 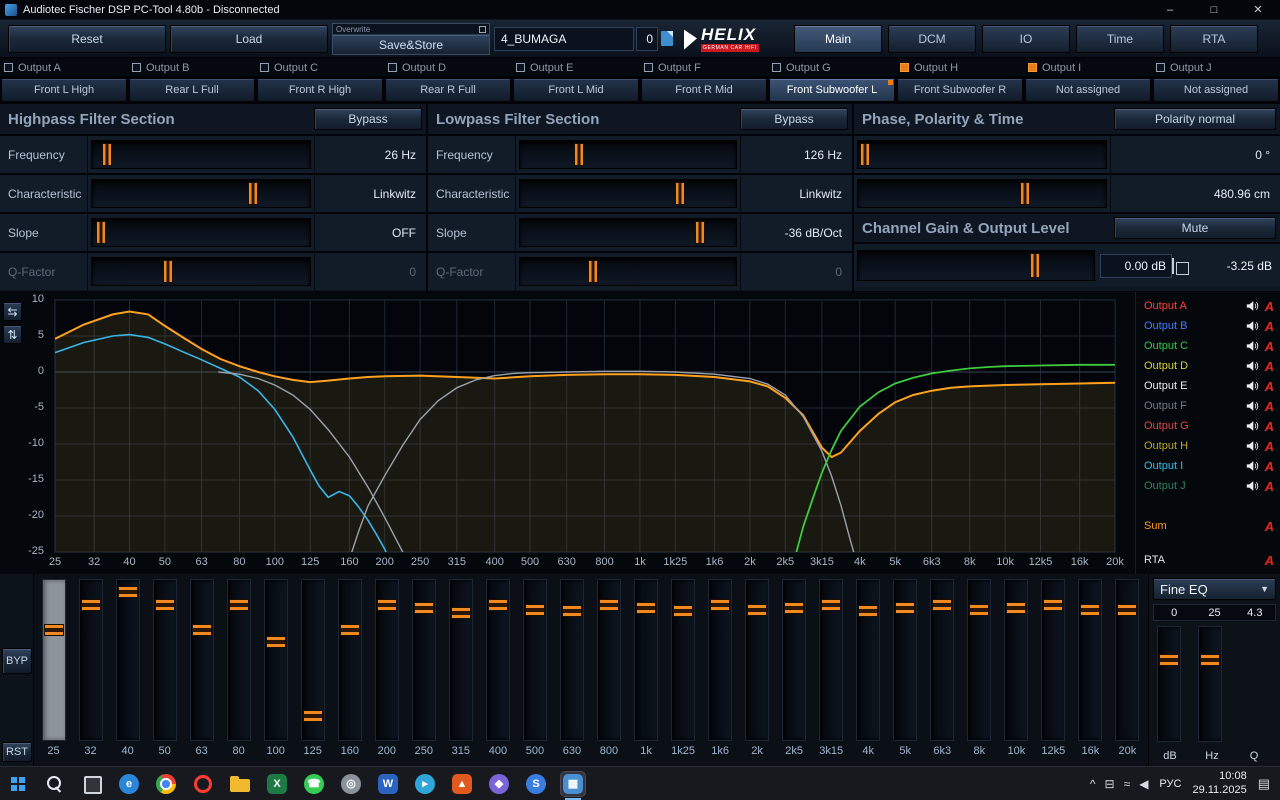 What do you see at coordinates (240, 784) in the screenshot?
I see `folder-icon` at bounding box center [240, 784].